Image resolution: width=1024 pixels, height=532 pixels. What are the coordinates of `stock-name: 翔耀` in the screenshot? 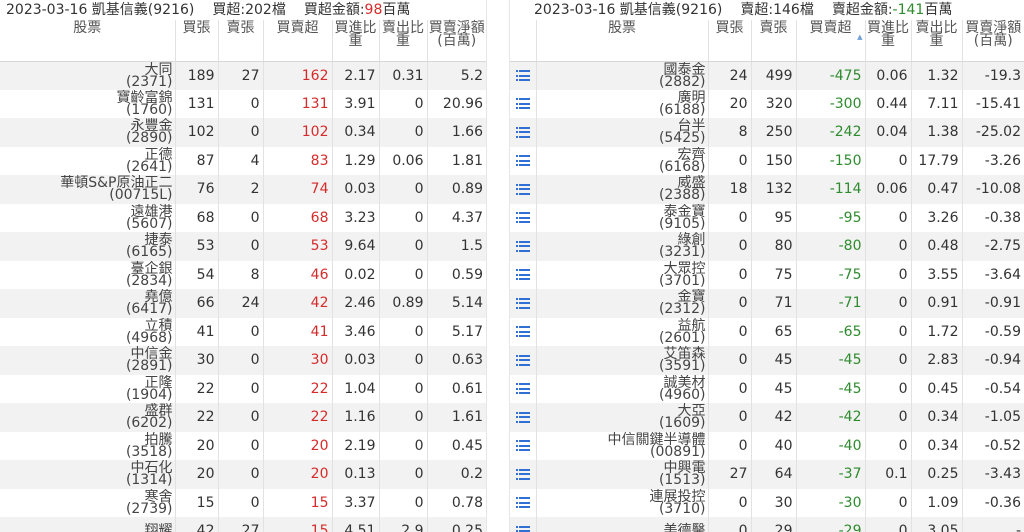 It's located at (86, 528).